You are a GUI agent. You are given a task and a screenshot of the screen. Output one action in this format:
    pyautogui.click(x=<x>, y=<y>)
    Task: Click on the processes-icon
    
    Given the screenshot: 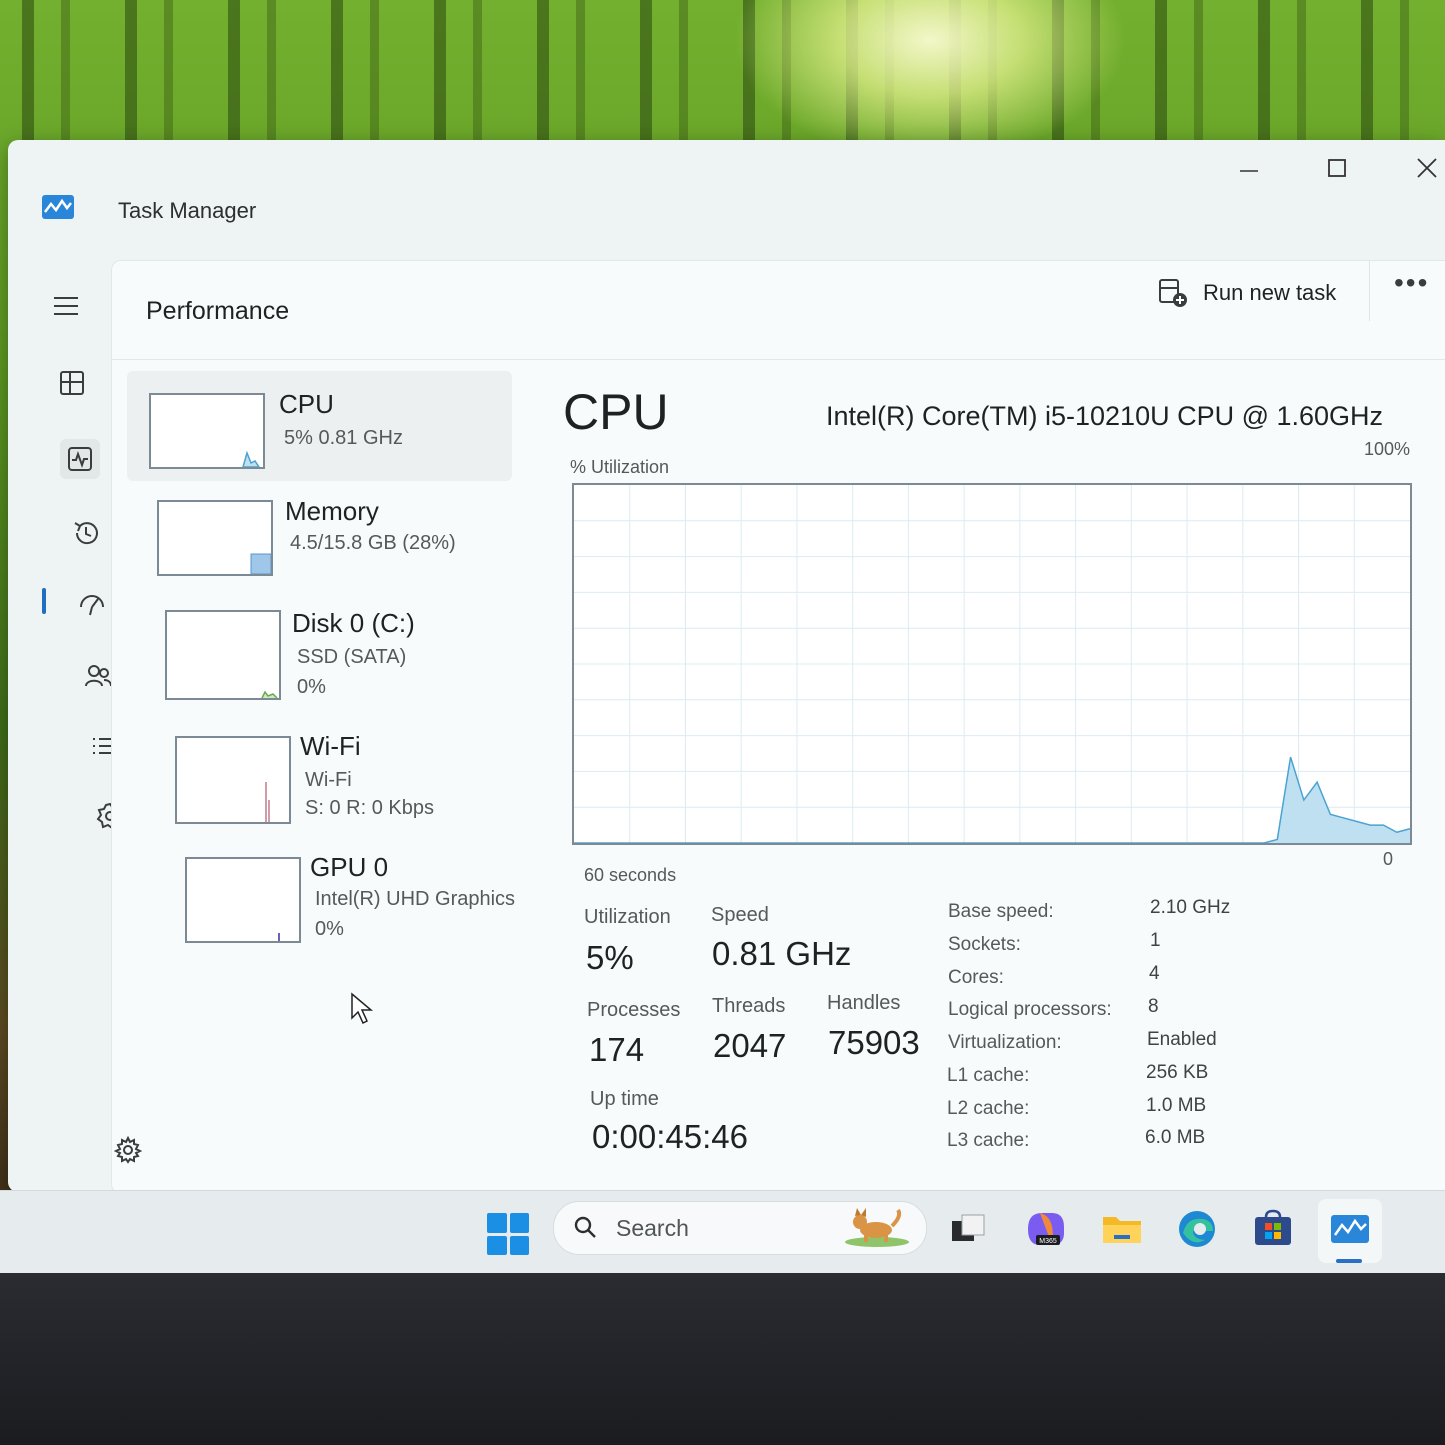 What is the action you would take?
    pyautogui.click(x=72, y=383)
    